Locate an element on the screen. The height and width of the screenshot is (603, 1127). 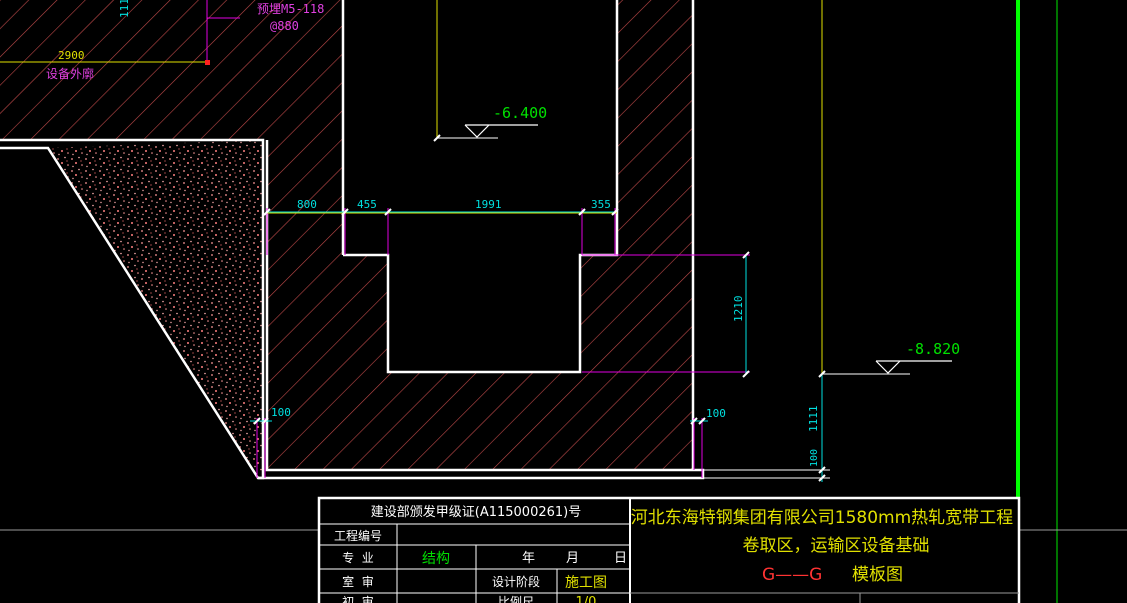
equipment-note: 设备外廓 is located at coordinates (70, 73).